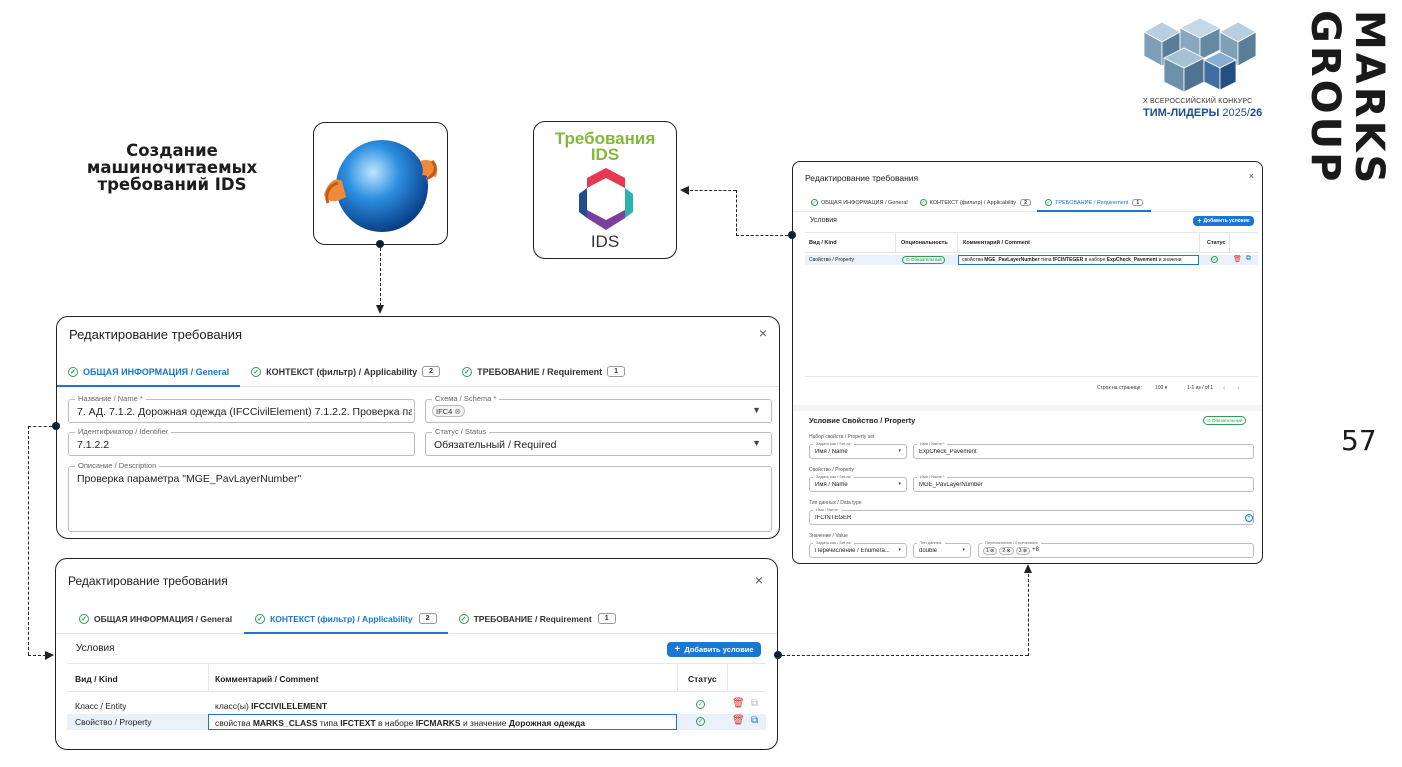 The image size is (1402, 767). I want to click on field-label: Схема / Schema *, so click(466, 398).